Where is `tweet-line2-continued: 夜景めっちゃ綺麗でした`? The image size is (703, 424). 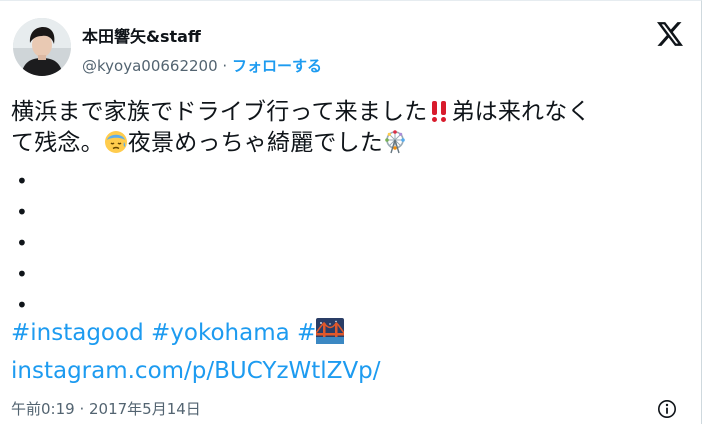 tweet-line2-continued: 夜景めっちゃ綺麗でした is located at coordinates (255, 143).